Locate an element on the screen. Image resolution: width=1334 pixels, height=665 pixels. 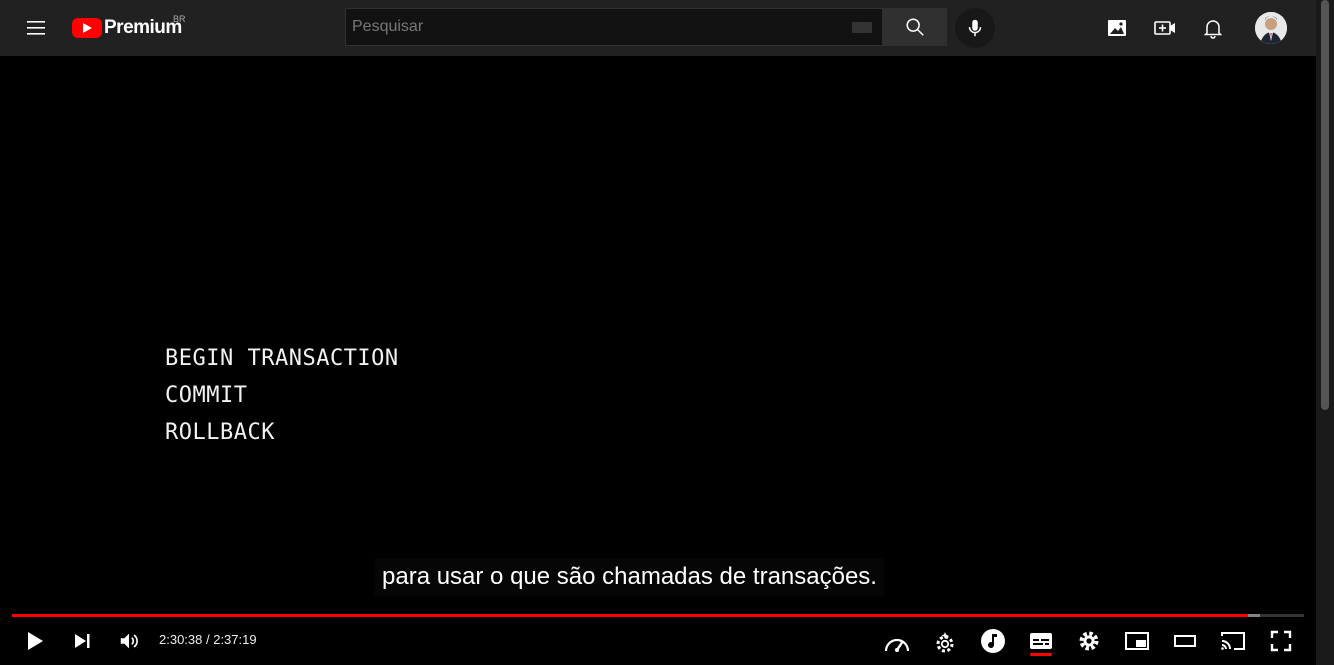
gear-sparkle-icon is located at coordinates (945, 642).